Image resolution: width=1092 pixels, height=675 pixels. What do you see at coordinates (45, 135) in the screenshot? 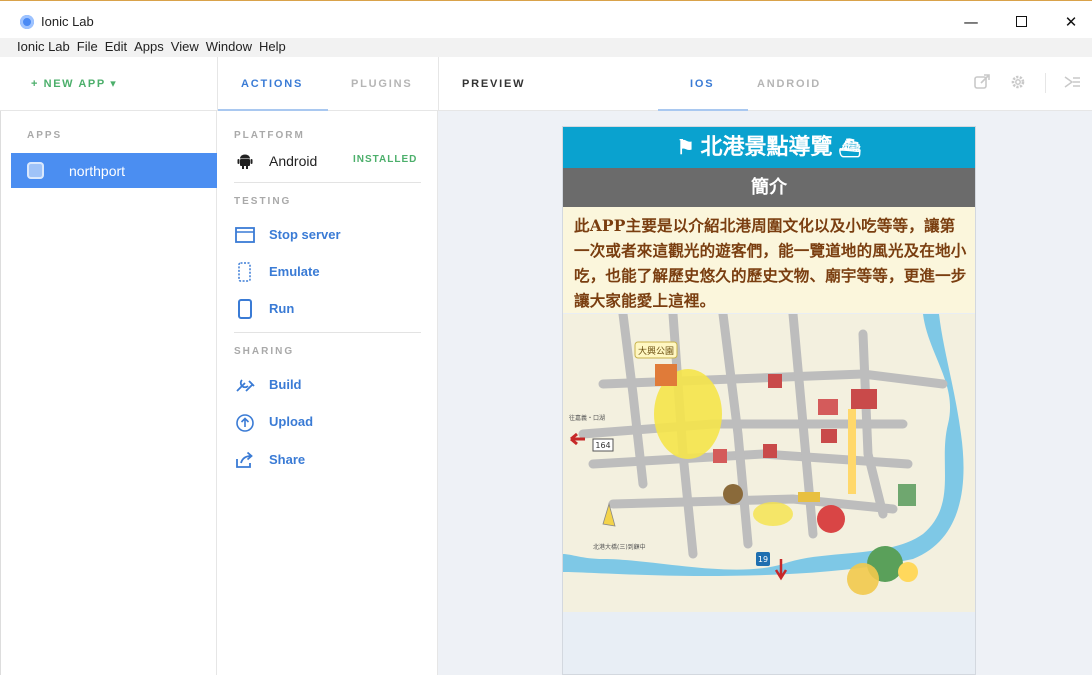
I see `apps-heading: APPS` at bounding box center [45, 135].